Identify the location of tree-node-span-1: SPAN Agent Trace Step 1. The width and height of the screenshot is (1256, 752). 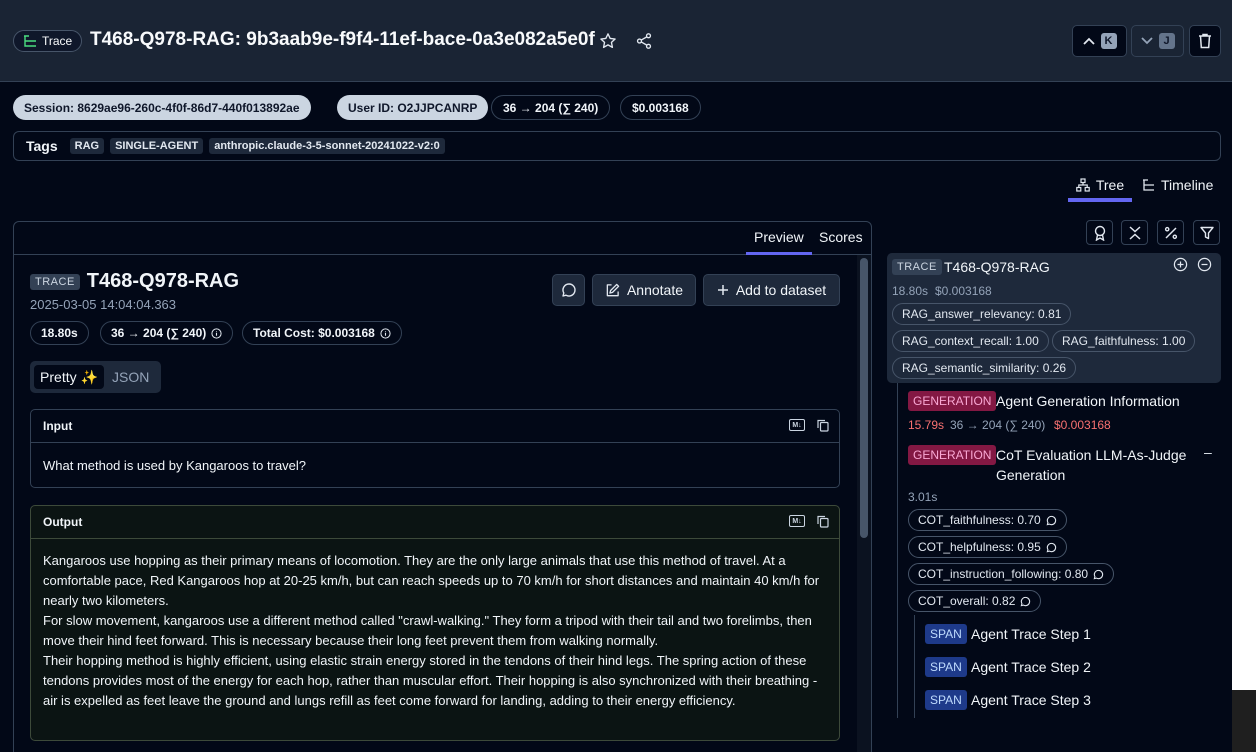
(1071, 635).